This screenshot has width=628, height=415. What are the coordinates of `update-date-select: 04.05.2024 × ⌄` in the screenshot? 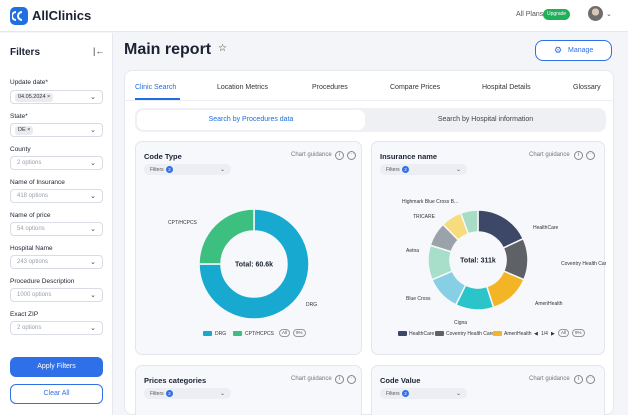 It's located at (56, 97).